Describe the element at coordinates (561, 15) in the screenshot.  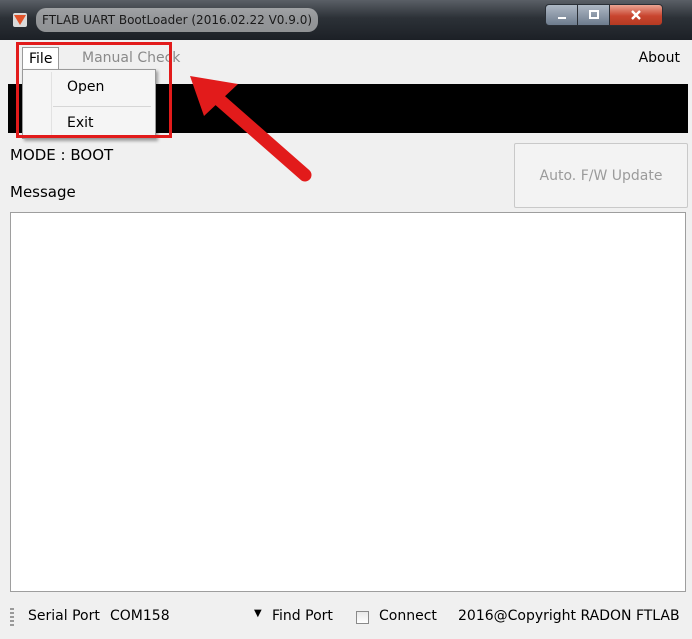
I see `minimize-button` at that location.